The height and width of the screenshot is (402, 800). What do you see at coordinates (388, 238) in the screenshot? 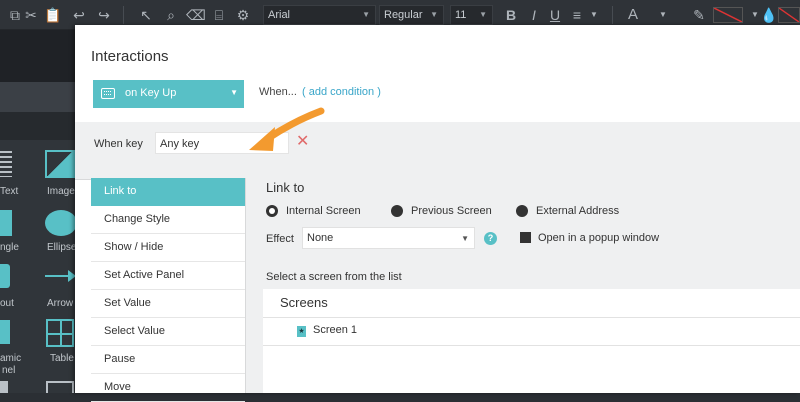
I see `effect-select: None ▼` at bounding box center [388, 238].